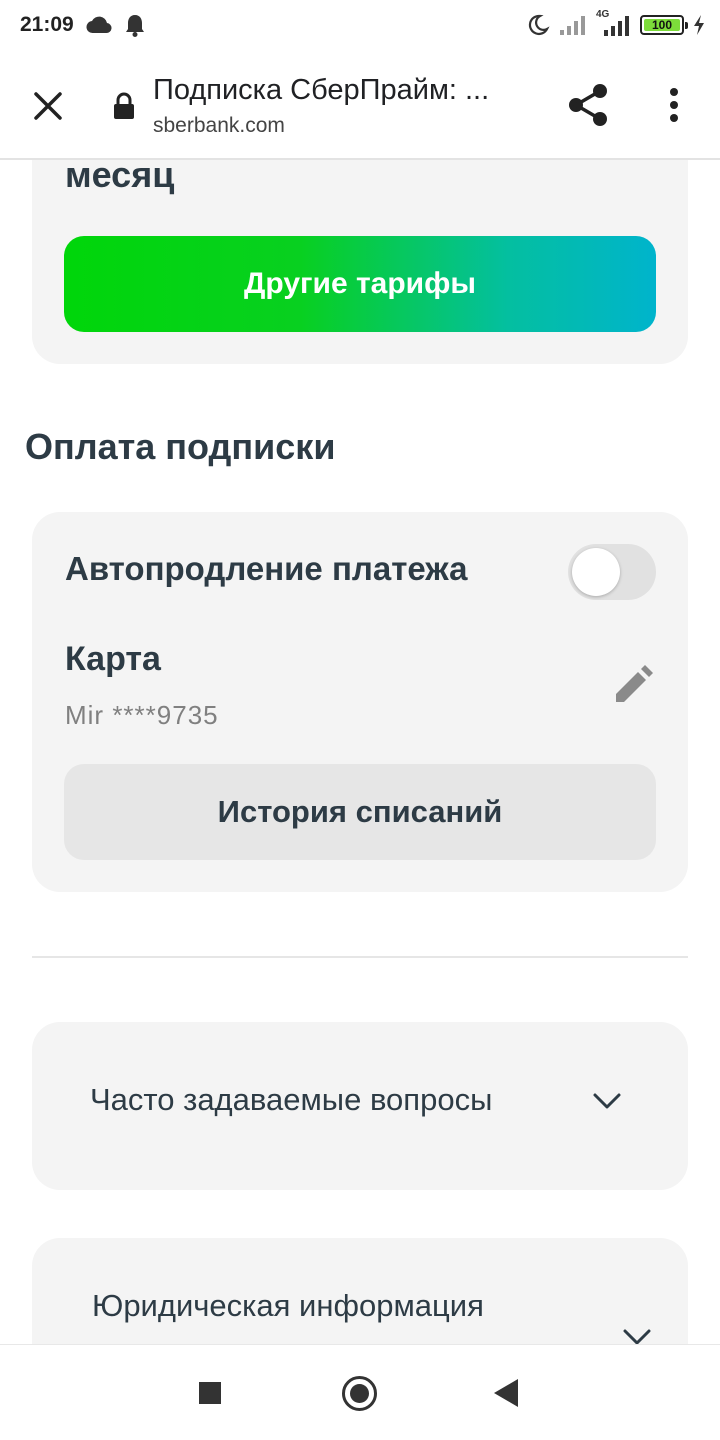  I want to click on payment-section-title: Оплата подписки, so click(180, 446).